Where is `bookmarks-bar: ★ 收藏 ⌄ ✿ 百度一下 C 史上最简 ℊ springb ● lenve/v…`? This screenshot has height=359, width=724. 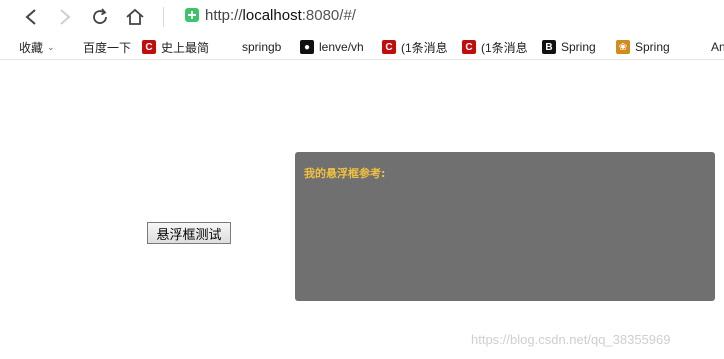
bookmarks-bar: ★ 收藏 ⌄ ✿ 百度一下 C 史上最简 ℊ springb ● lenve/v… is located at coordinates (362, 47).